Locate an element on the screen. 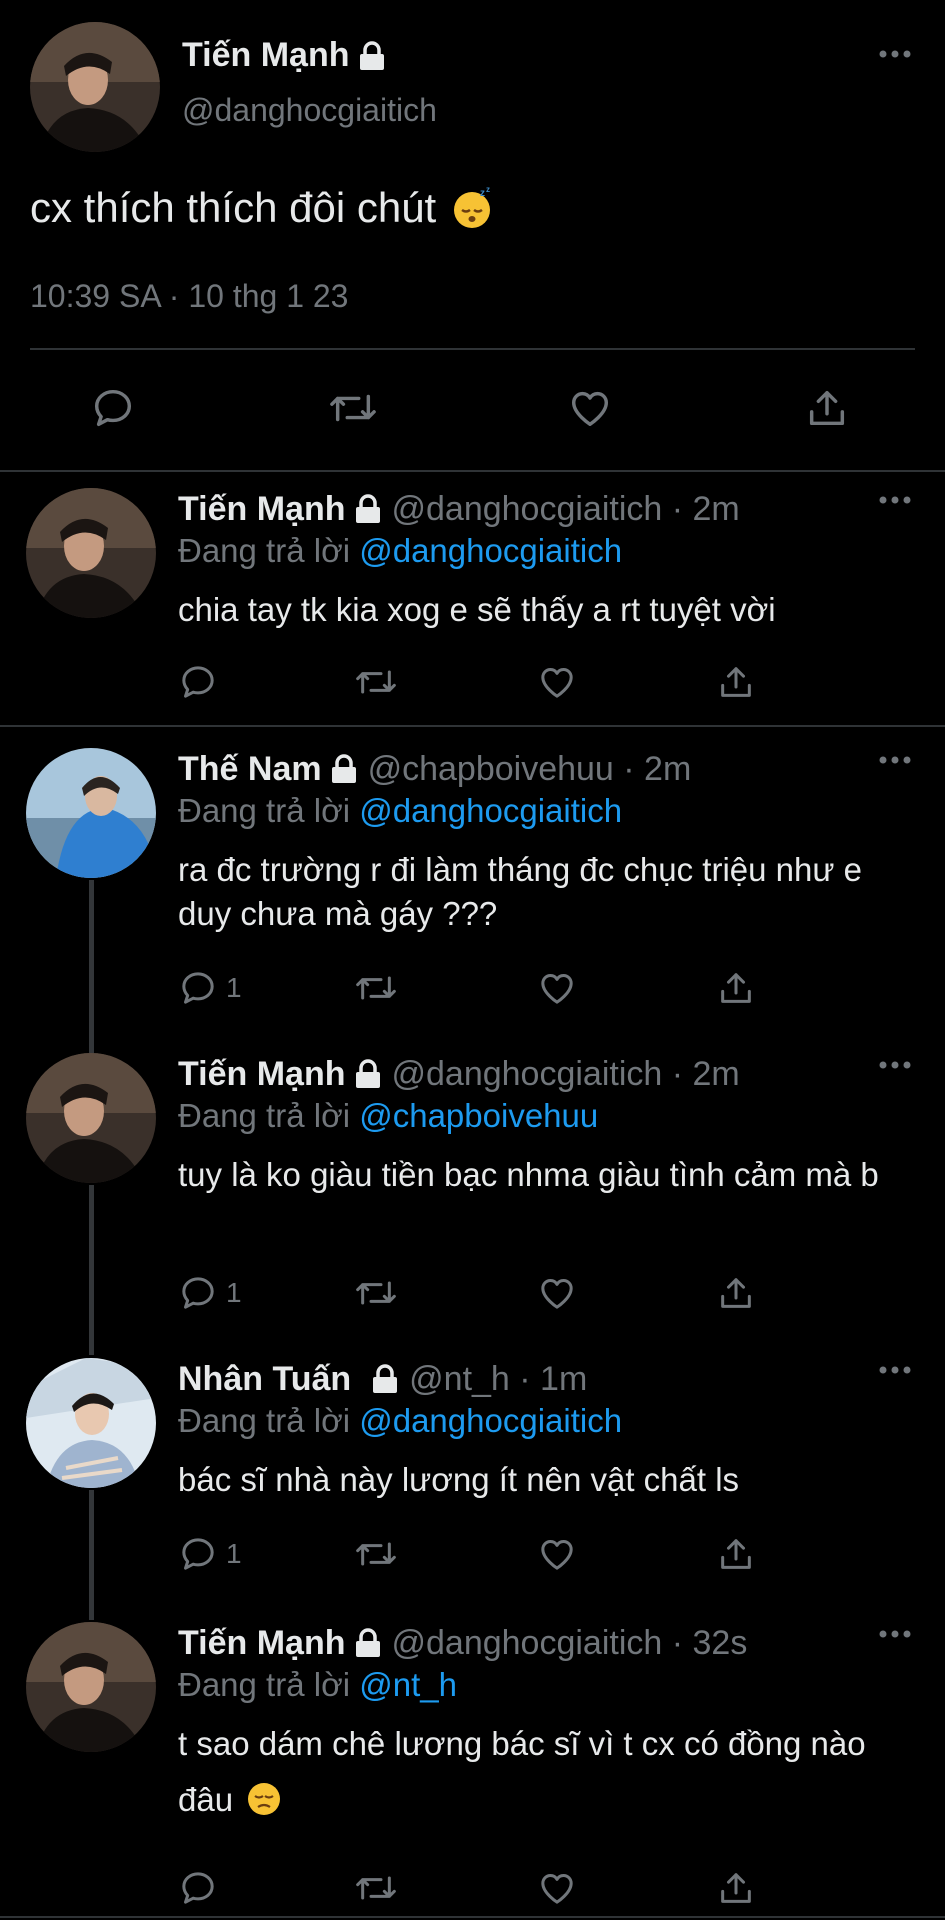 The image size is (945, 1920). replying-to: Đang trả lời @chapboivehuu is located at coordinates (388, 1115).